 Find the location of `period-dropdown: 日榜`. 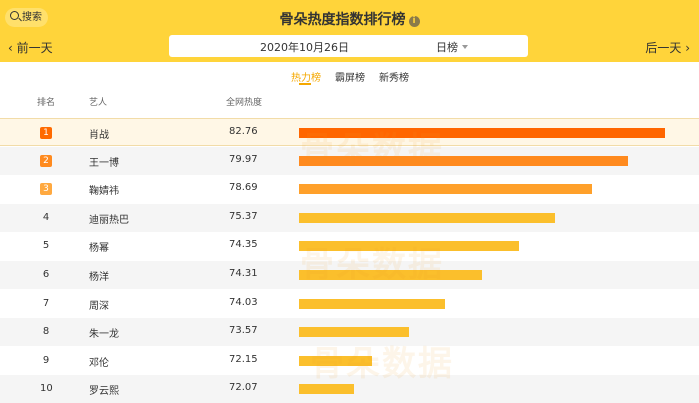

period-dropdown: 日榜 is located at coordinates (452, 47).